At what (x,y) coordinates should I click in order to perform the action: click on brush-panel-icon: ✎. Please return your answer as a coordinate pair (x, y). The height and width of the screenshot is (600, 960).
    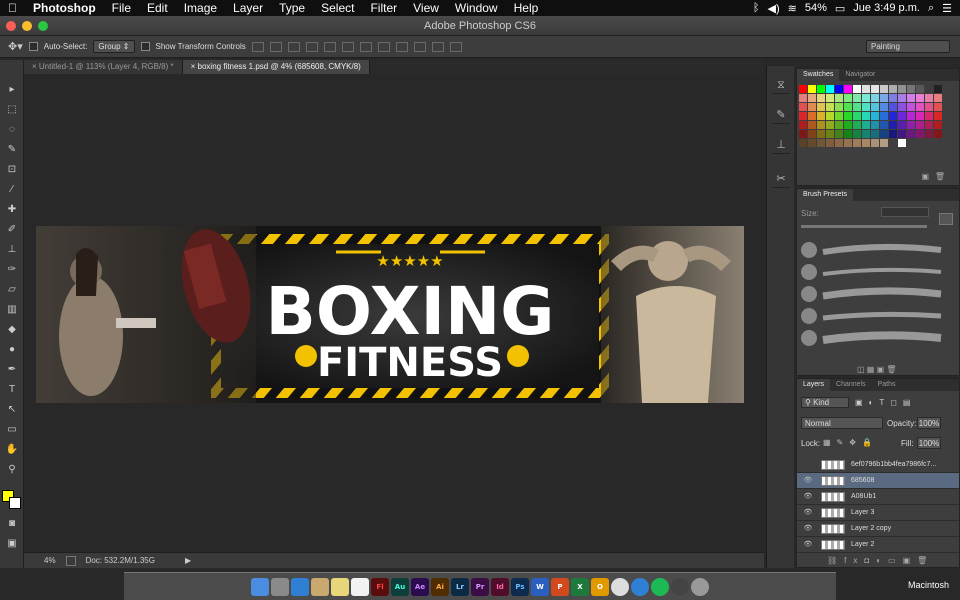
    Looking at the image, I should click on (781, 115).